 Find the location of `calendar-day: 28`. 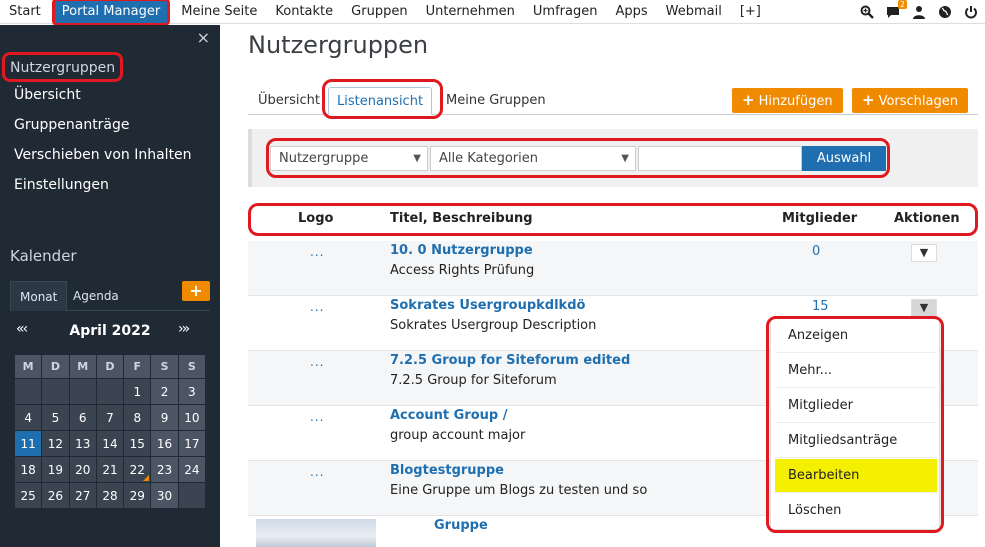

calendar-day: 28 is located at coordinates (110, 495).